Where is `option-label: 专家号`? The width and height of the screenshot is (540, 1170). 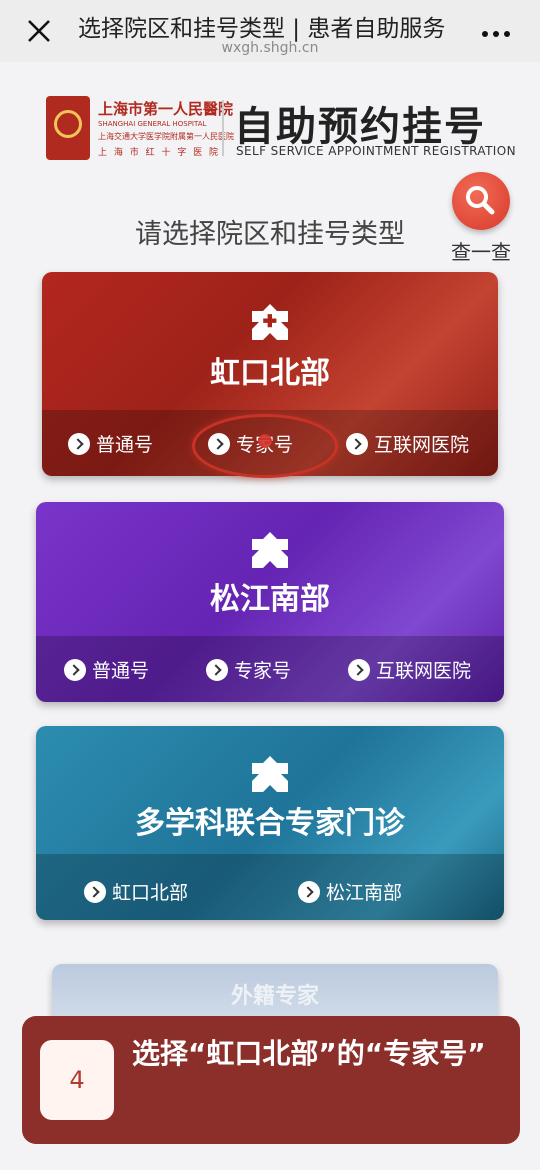 option-label: 专家号 is located at coordinates (263, 671).